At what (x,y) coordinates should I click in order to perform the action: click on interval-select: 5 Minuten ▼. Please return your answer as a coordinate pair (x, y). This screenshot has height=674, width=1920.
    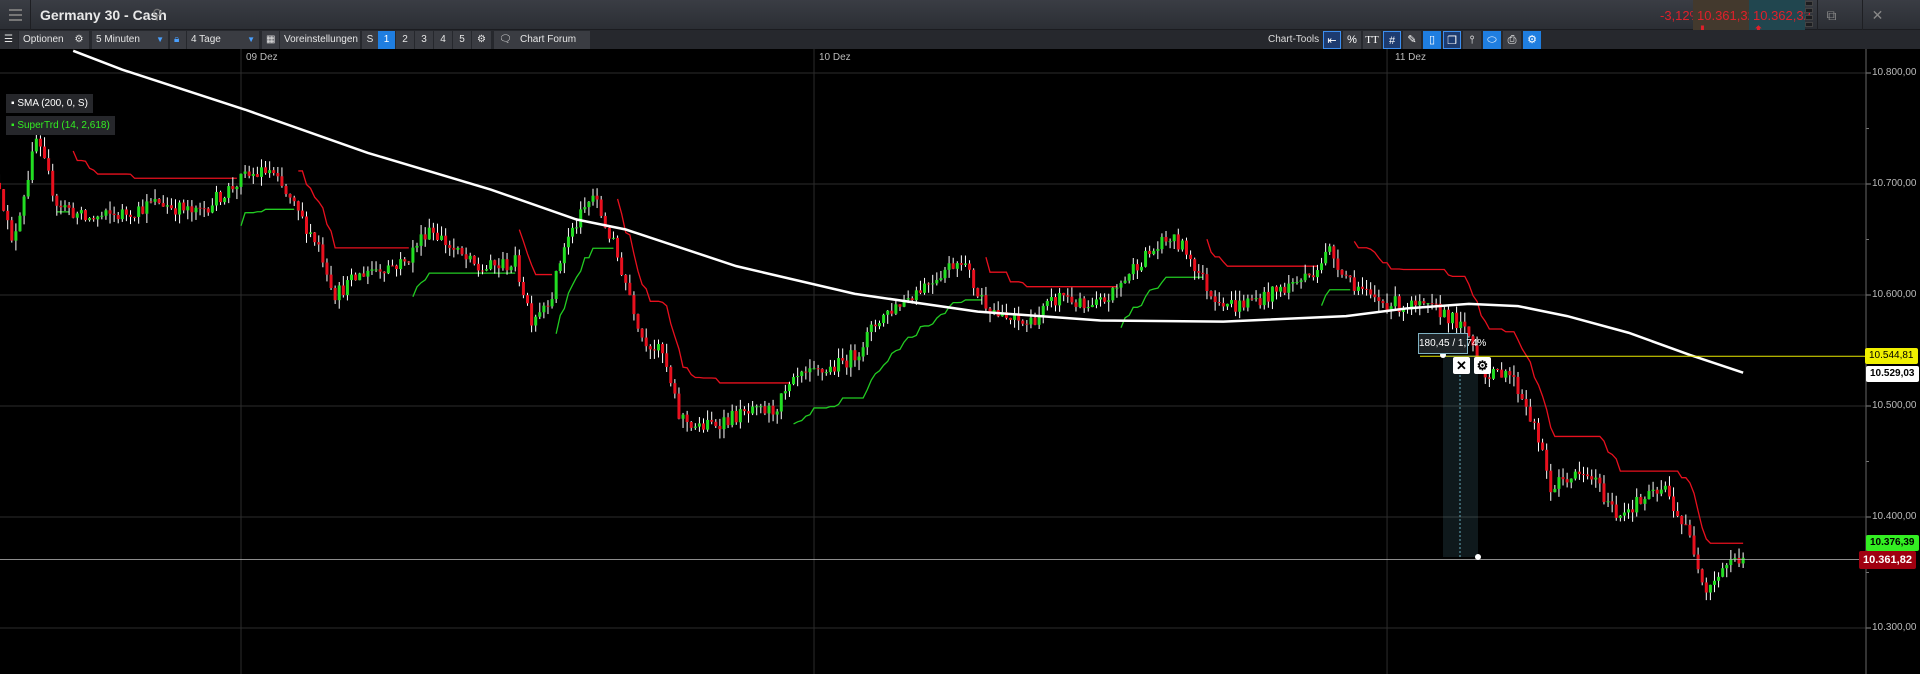
    Looking at the image, I should click on (130, 40).